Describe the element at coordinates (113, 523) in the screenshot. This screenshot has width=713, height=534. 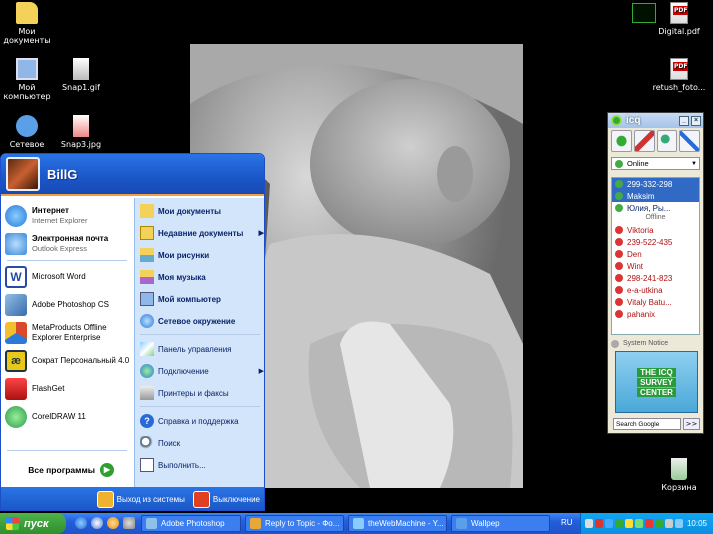
I see `quicklaunch-browser-icon` at that location.